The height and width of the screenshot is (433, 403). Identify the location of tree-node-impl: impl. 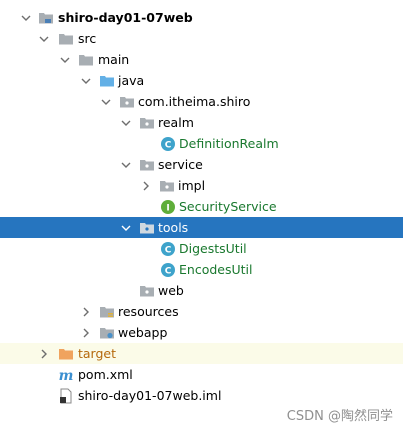
(201, 185).